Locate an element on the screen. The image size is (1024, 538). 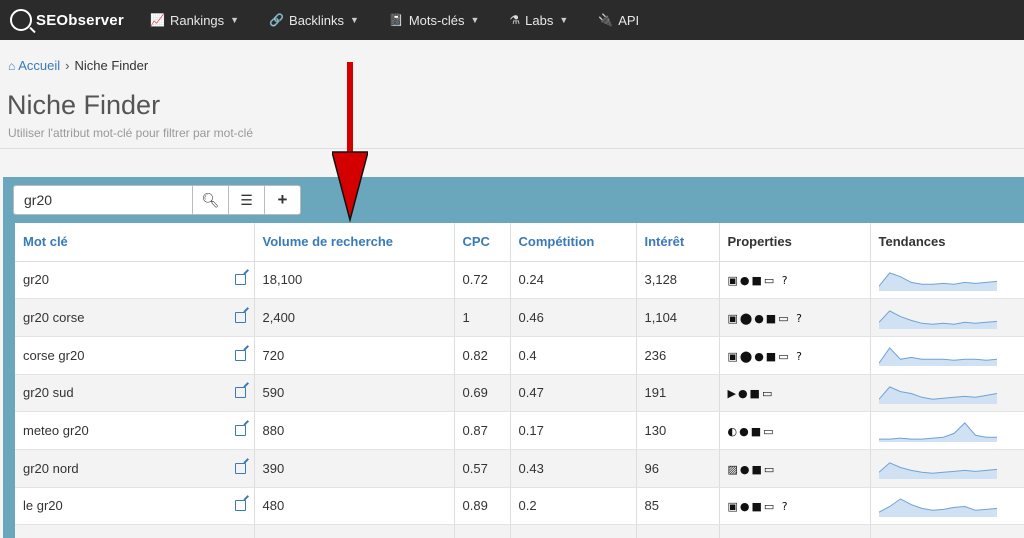
nav-item-mots-cl-s: 📓 Mots-clés ▼ is located at coordinates (434, 20).